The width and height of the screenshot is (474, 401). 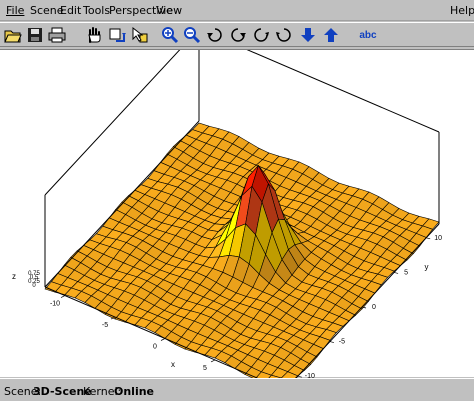 I want to click on menu-view: View, so click(x=169, y=10).